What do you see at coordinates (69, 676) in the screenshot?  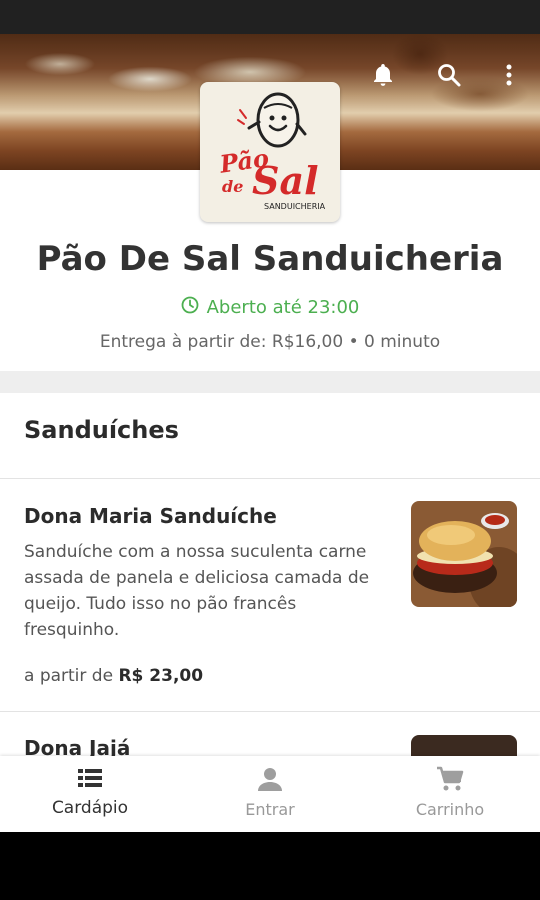 I see `price-prefix: a partir de` at bounding box center [69, 676].